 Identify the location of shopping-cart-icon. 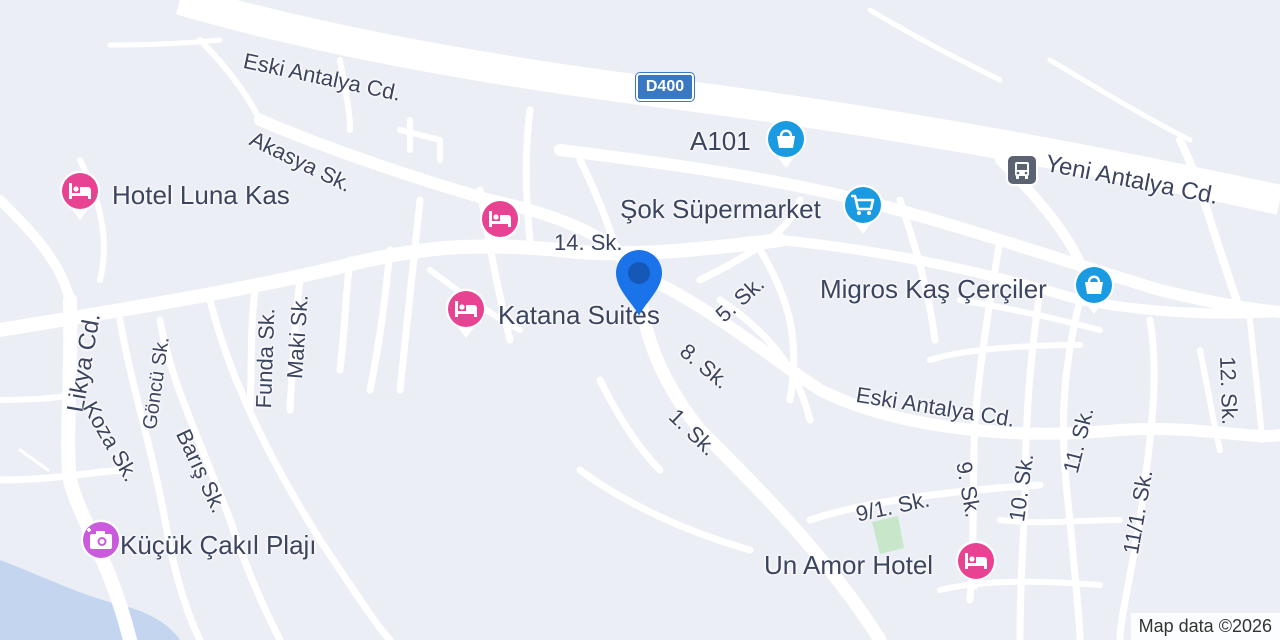
(863, 209).